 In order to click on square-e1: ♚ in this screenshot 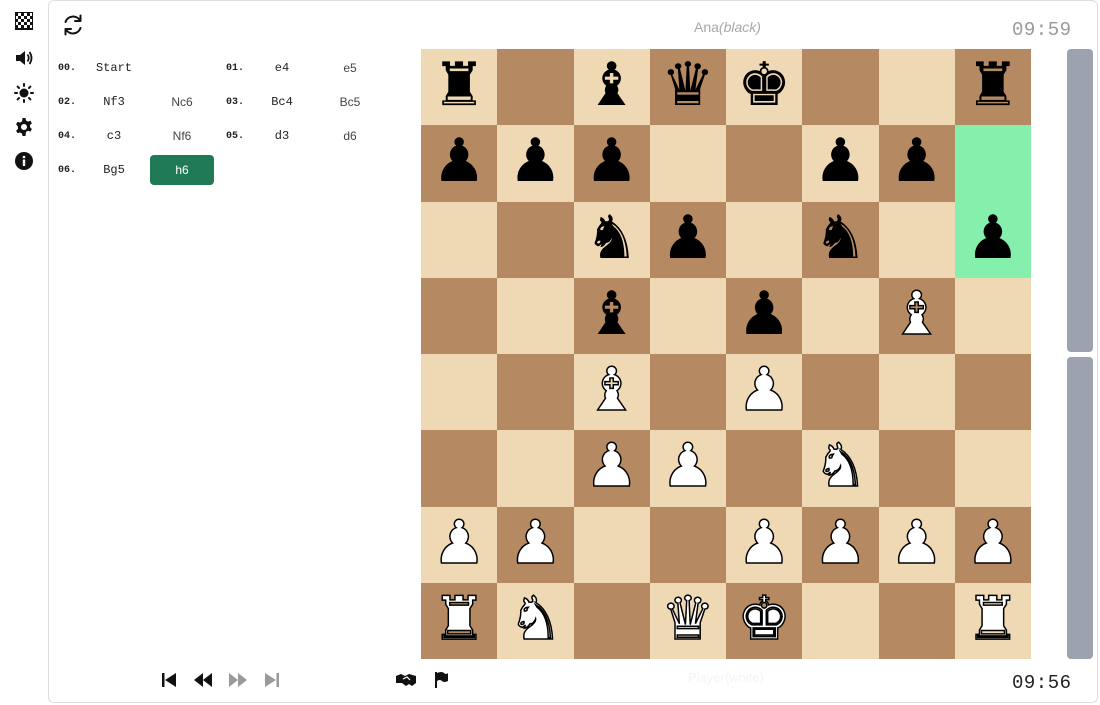, I will do `click(764, 620)`.